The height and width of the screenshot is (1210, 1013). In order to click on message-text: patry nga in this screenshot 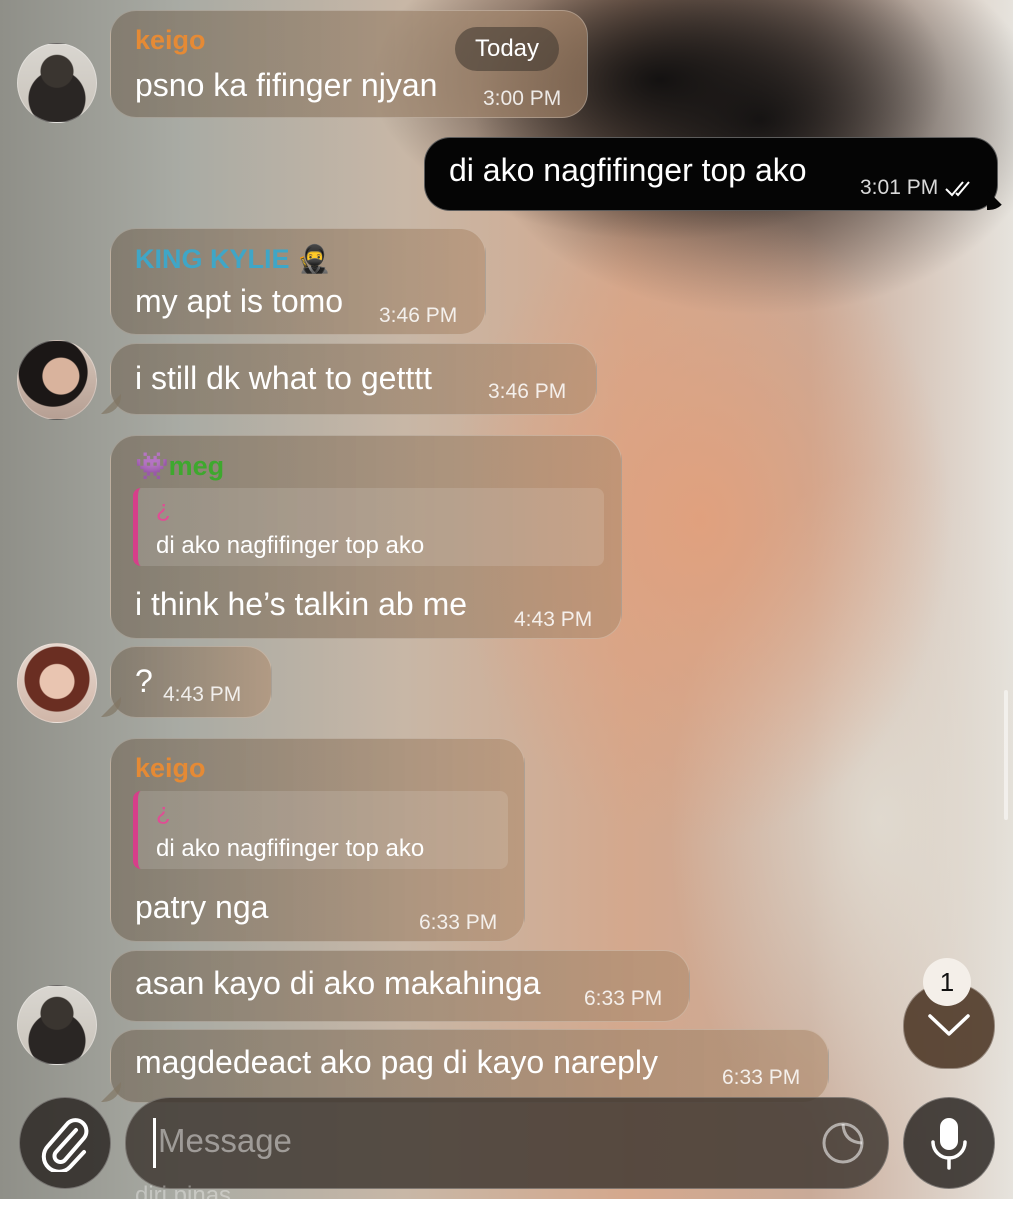, I will do `click(202, 907)`.